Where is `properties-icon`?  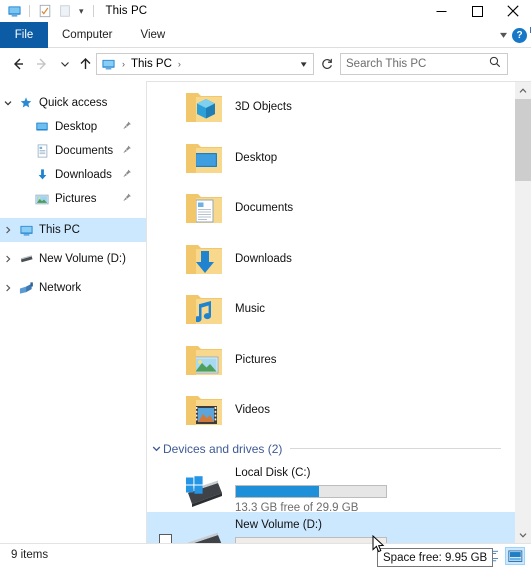 properties-icon is located at coordinates (45, 11).